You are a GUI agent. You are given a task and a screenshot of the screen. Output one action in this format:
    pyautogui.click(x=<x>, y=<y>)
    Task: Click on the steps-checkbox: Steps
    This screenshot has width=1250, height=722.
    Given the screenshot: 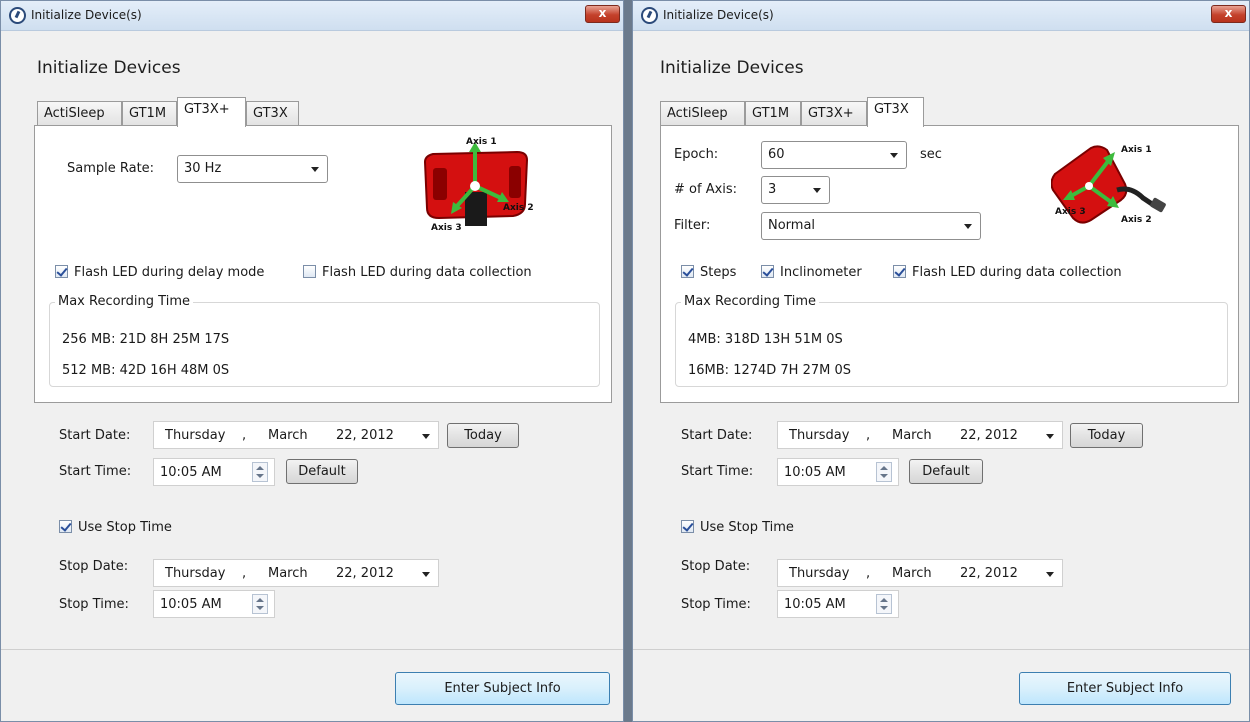 What is the action you would take?
    pyautogui.click(x=708, y=272)
    